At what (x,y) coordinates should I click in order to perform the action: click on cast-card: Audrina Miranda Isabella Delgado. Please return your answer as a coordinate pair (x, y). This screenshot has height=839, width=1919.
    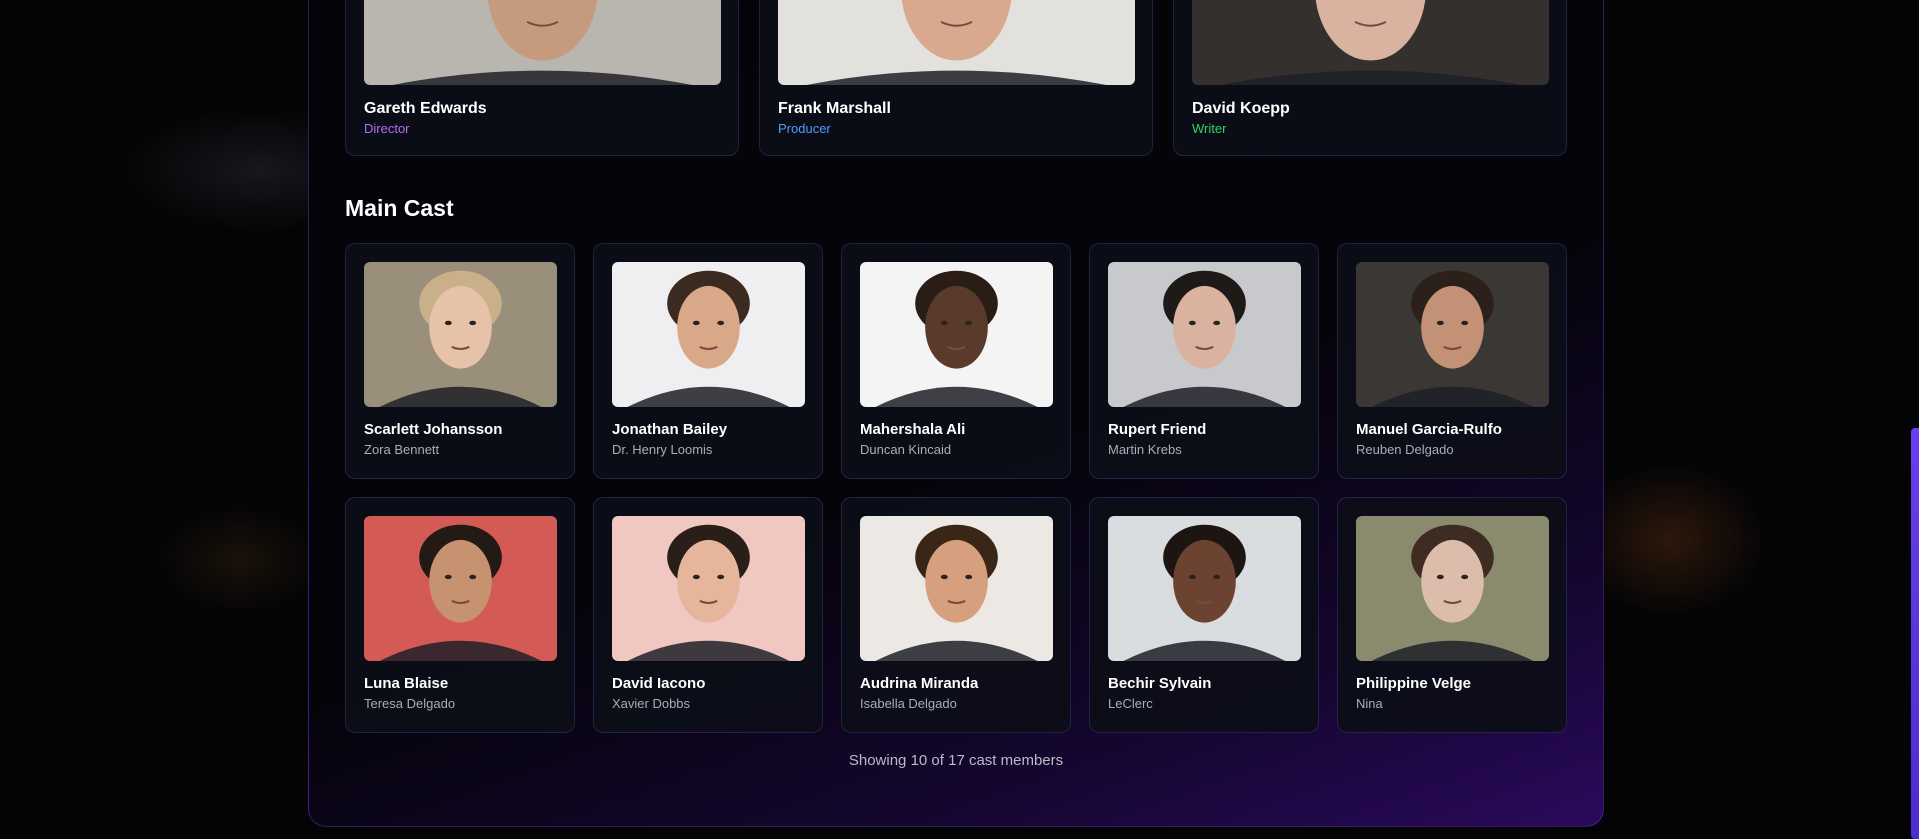
    Looking at the image, I should click on (956, 615).